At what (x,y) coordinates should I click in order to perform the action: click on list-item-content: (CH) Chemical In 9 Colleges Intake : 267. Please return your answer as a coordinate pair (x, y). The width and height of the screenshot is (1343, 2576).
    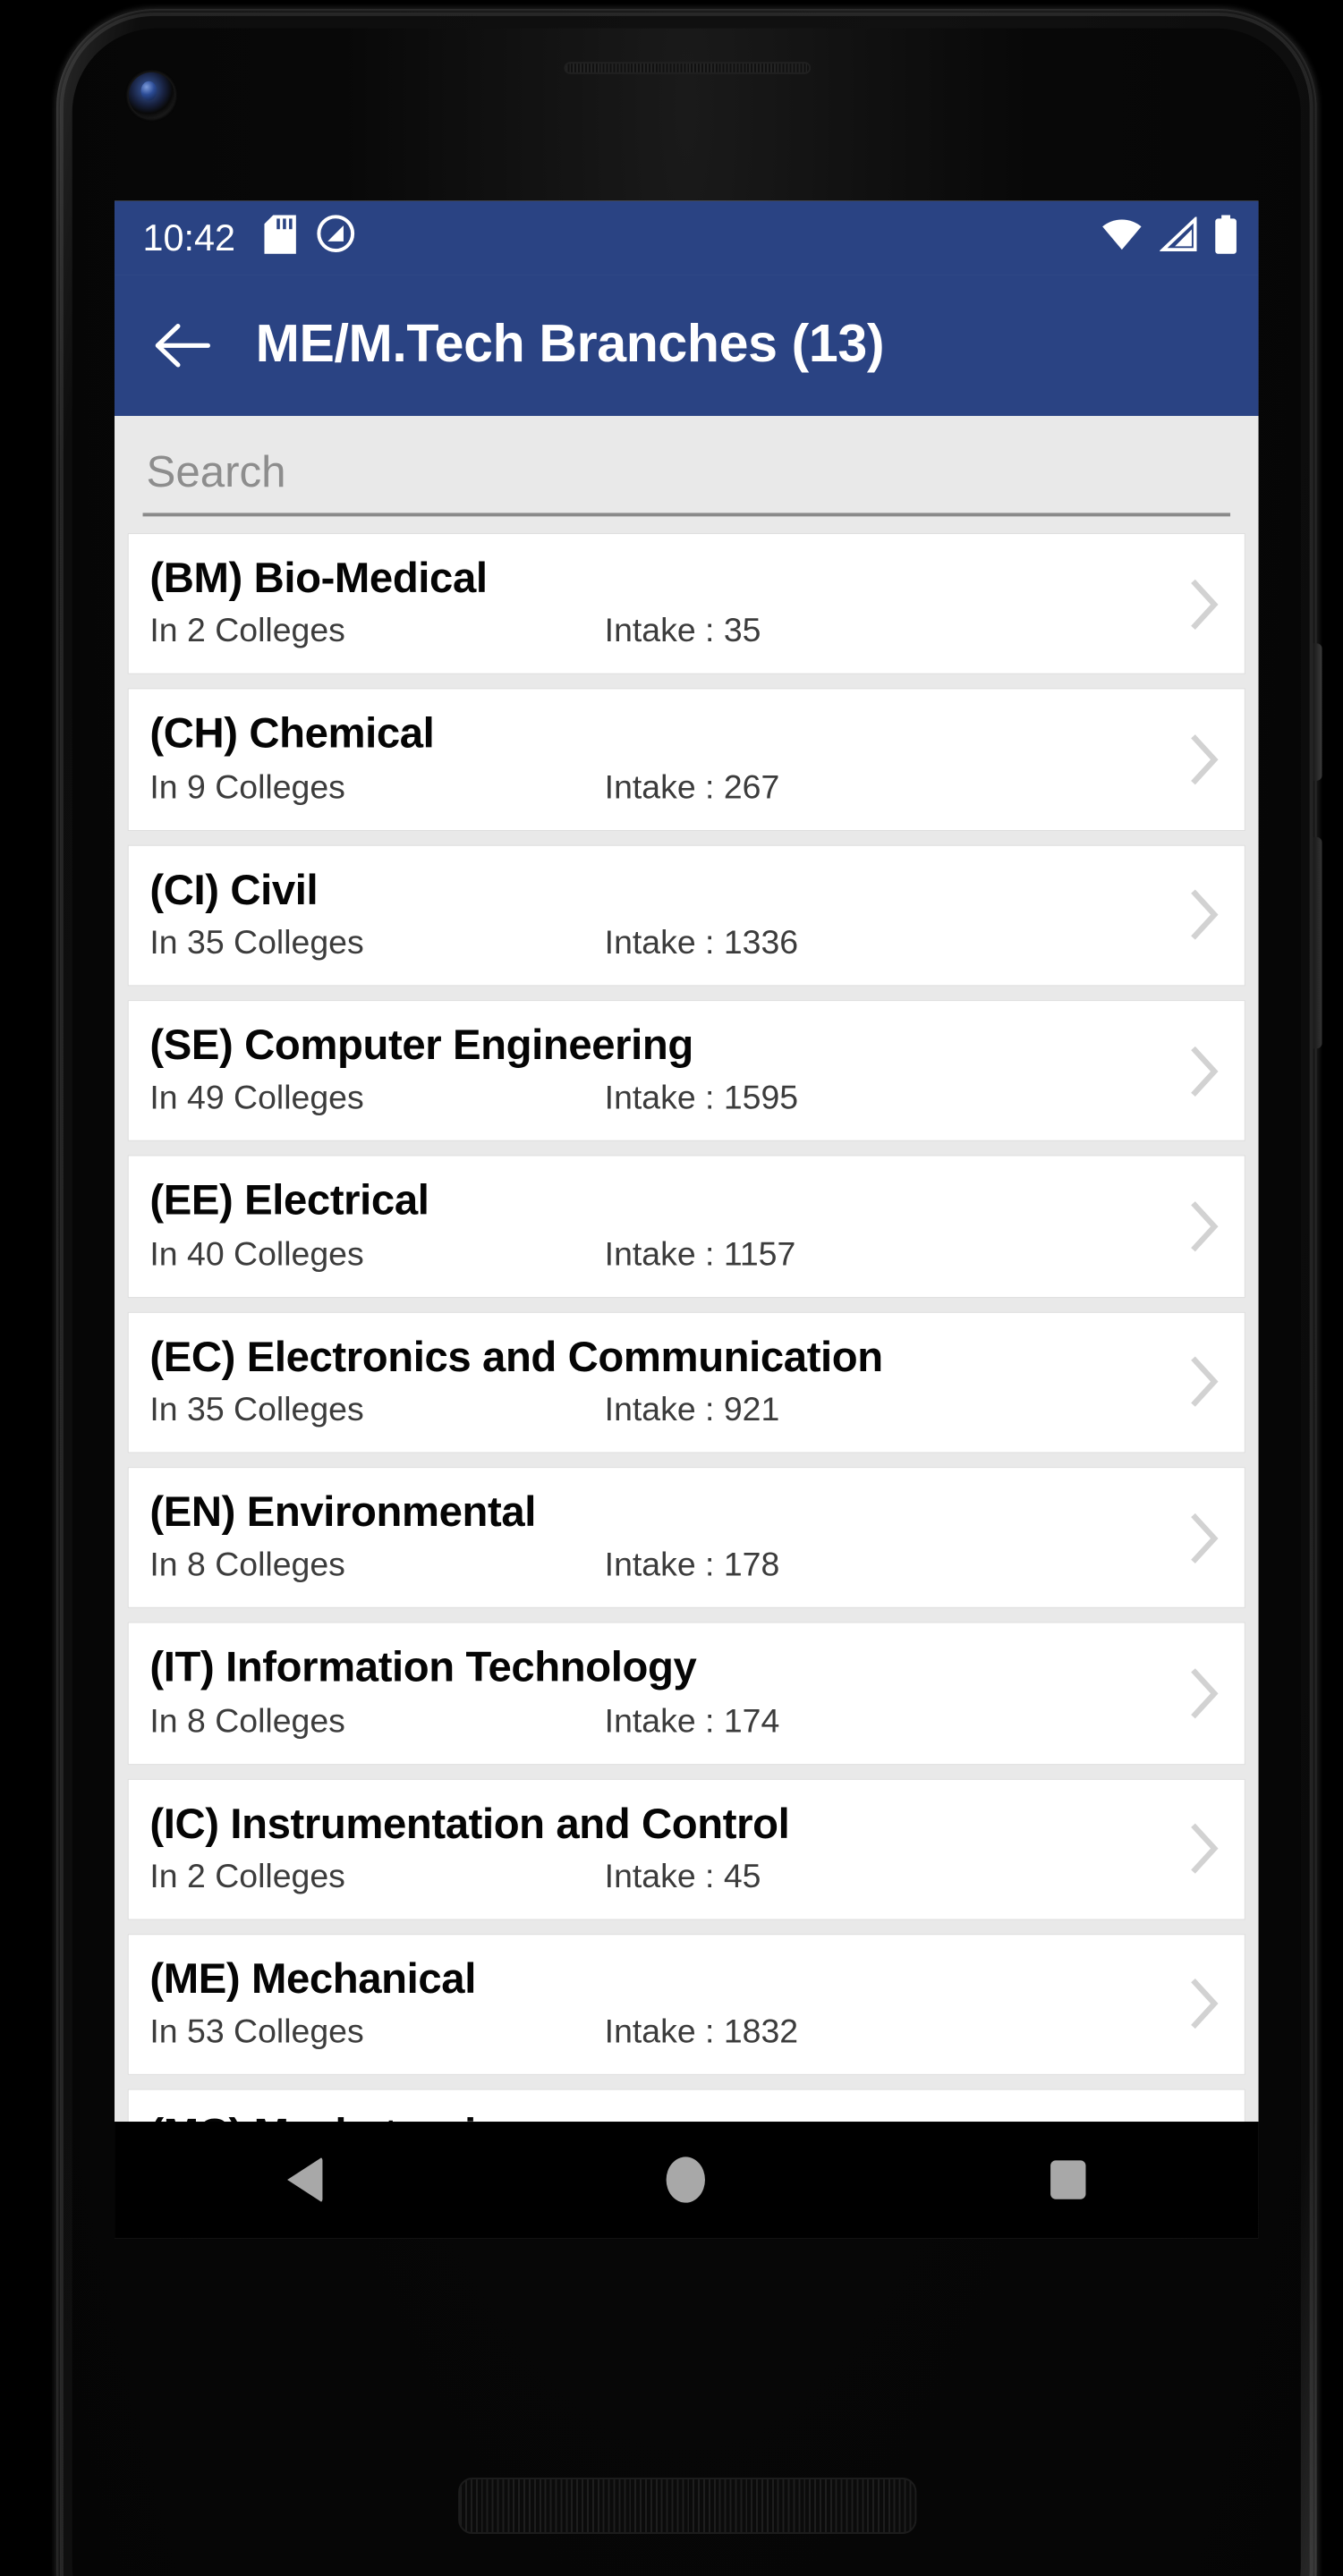
    Looking at the image, I should click on (663, 760).